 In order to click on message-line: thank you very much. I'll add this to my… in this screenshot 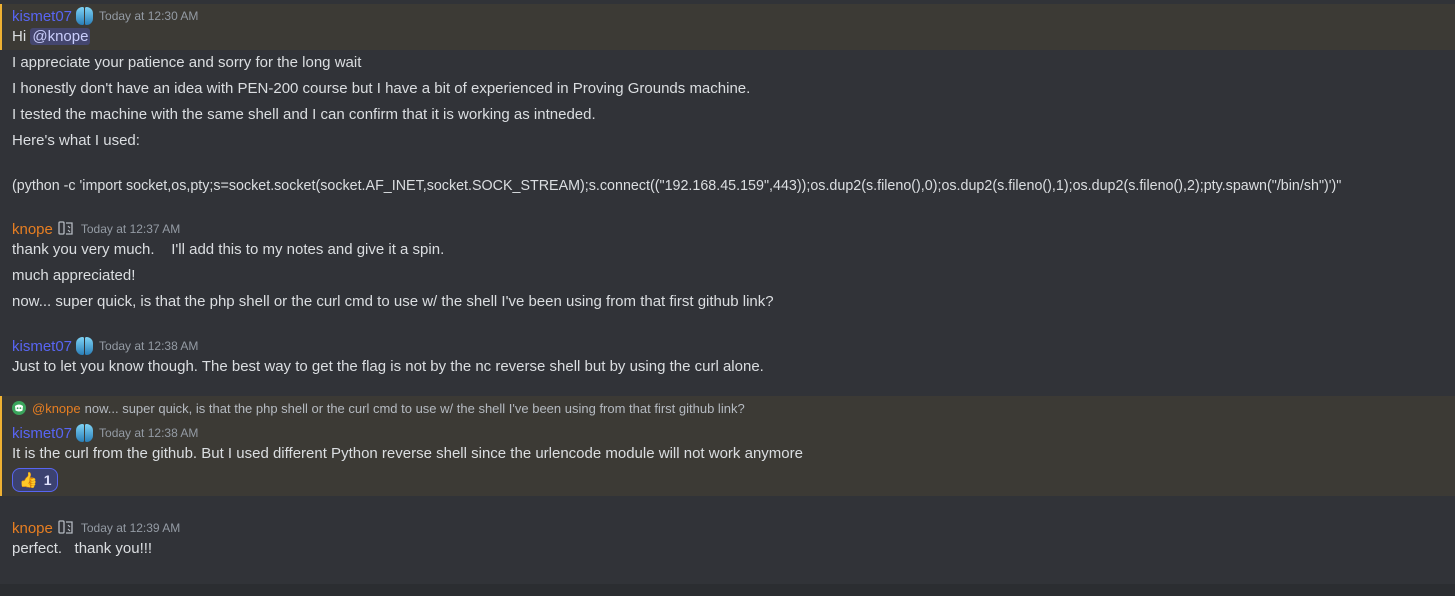, I will do `click(228, 249)`.